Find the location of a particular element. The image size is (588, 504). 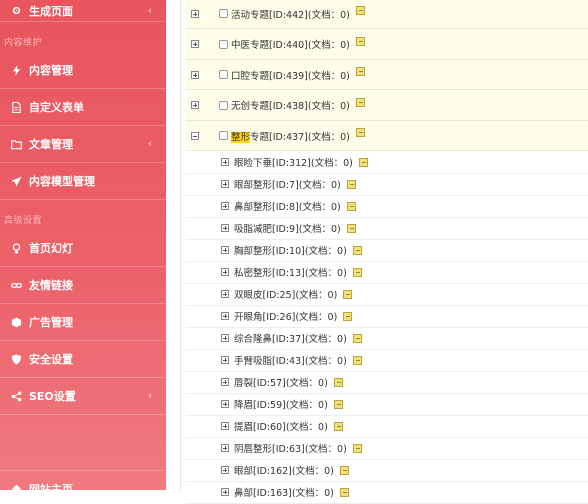

sidebar-item-generate: 生成页面 ‹ is located at coordinates (83, 11).